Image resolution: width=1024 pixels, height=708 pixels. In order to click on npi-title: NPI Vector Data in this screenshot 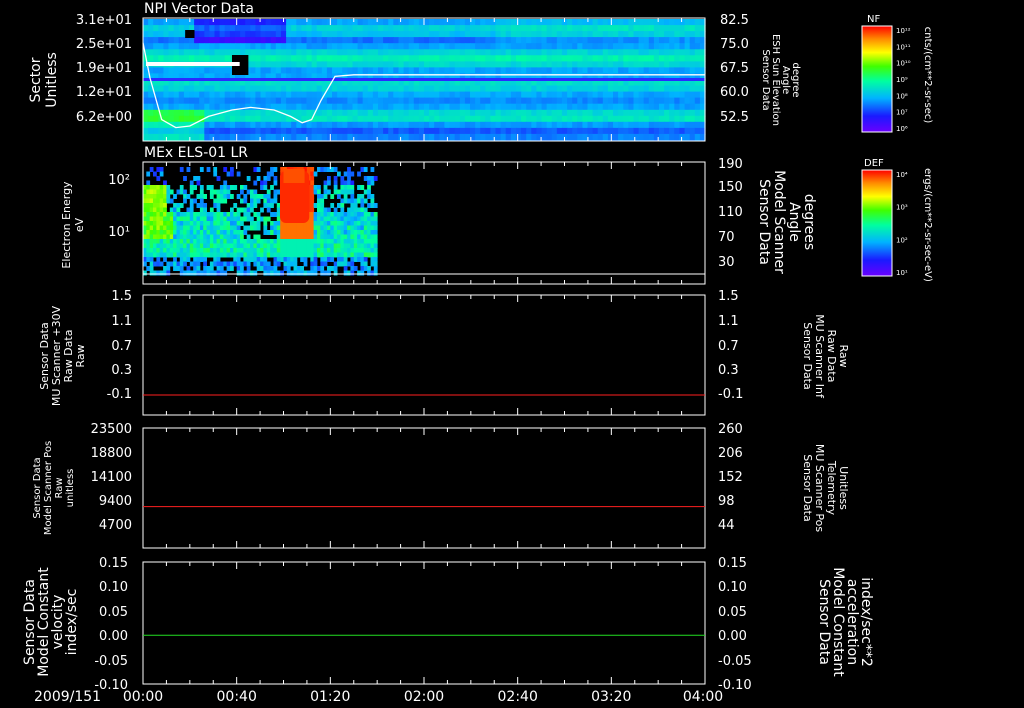, I will do `click(199, 9)`.